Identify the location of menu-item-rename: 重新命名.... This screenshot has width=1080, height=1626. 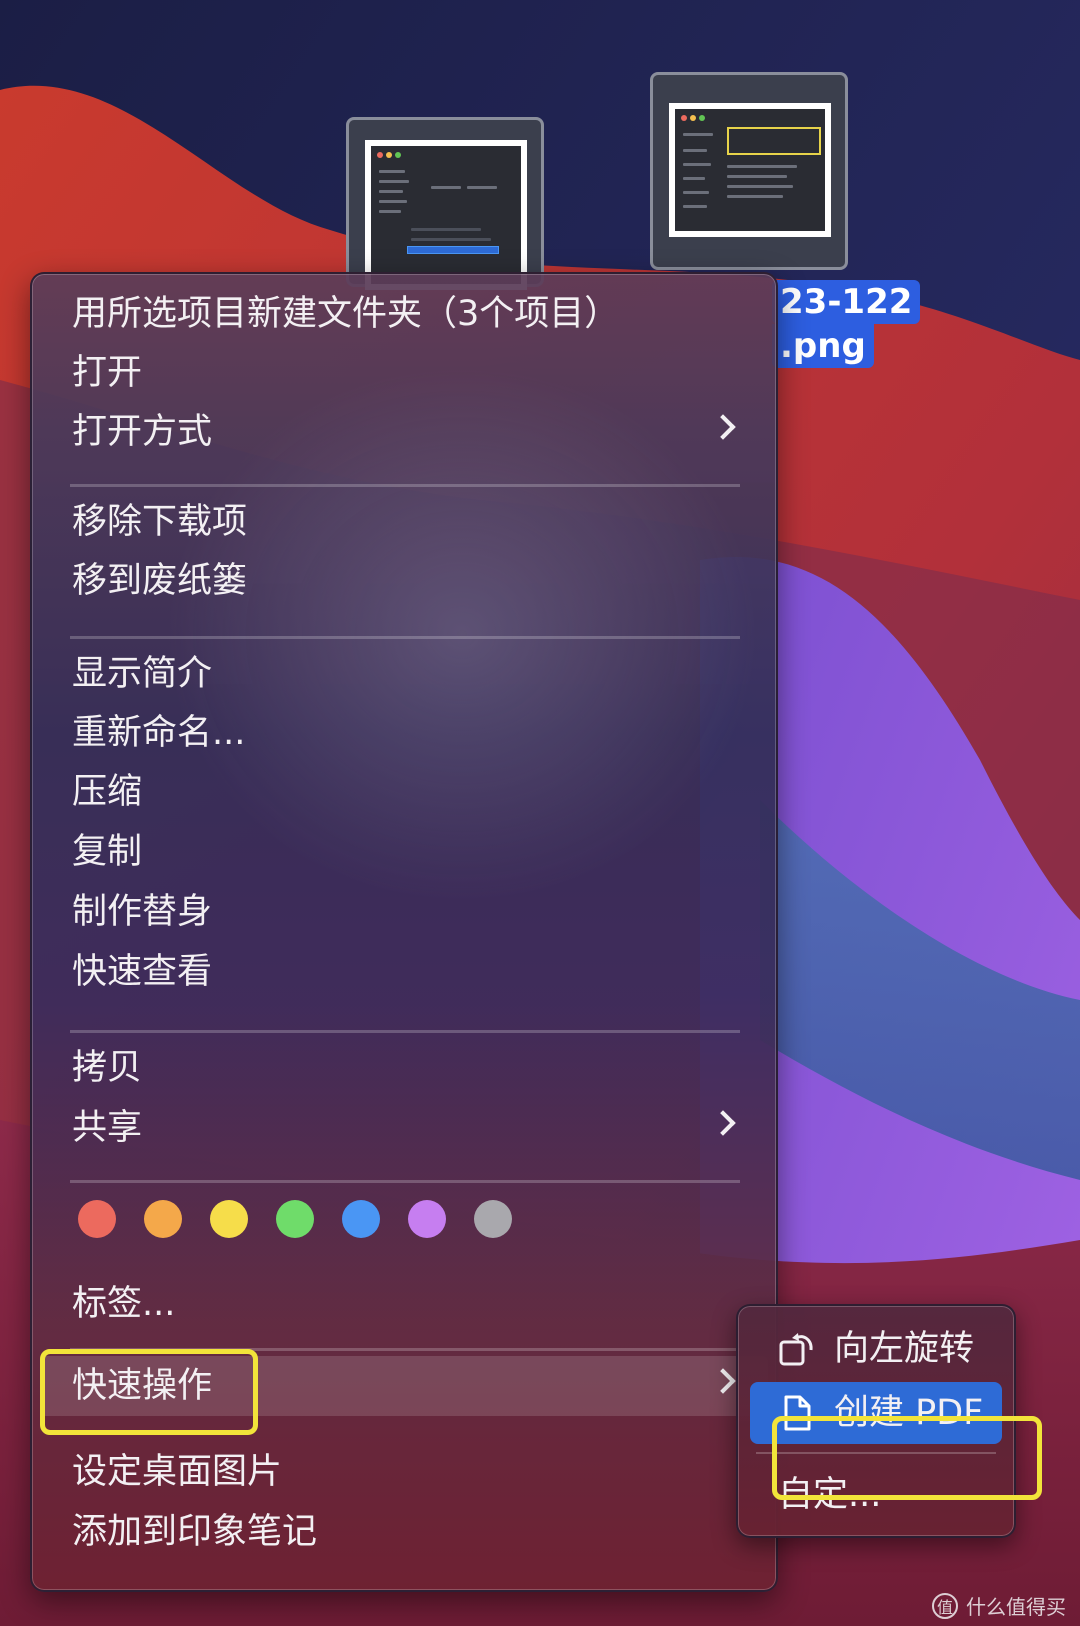
(404, 733).